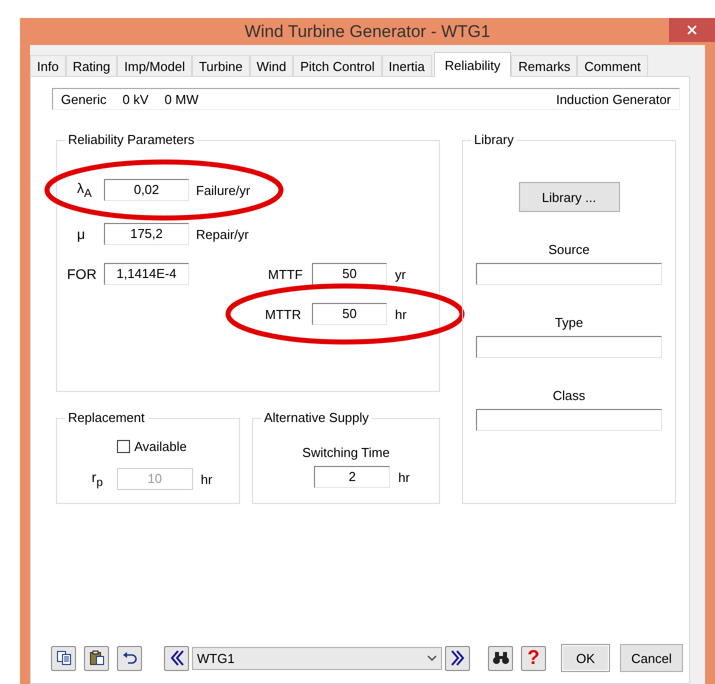 This screenshot has height=684, width=715. Describe the element at coordinates (160, 446) in the screenshot. I see `checkbox-label: Available` at that location.